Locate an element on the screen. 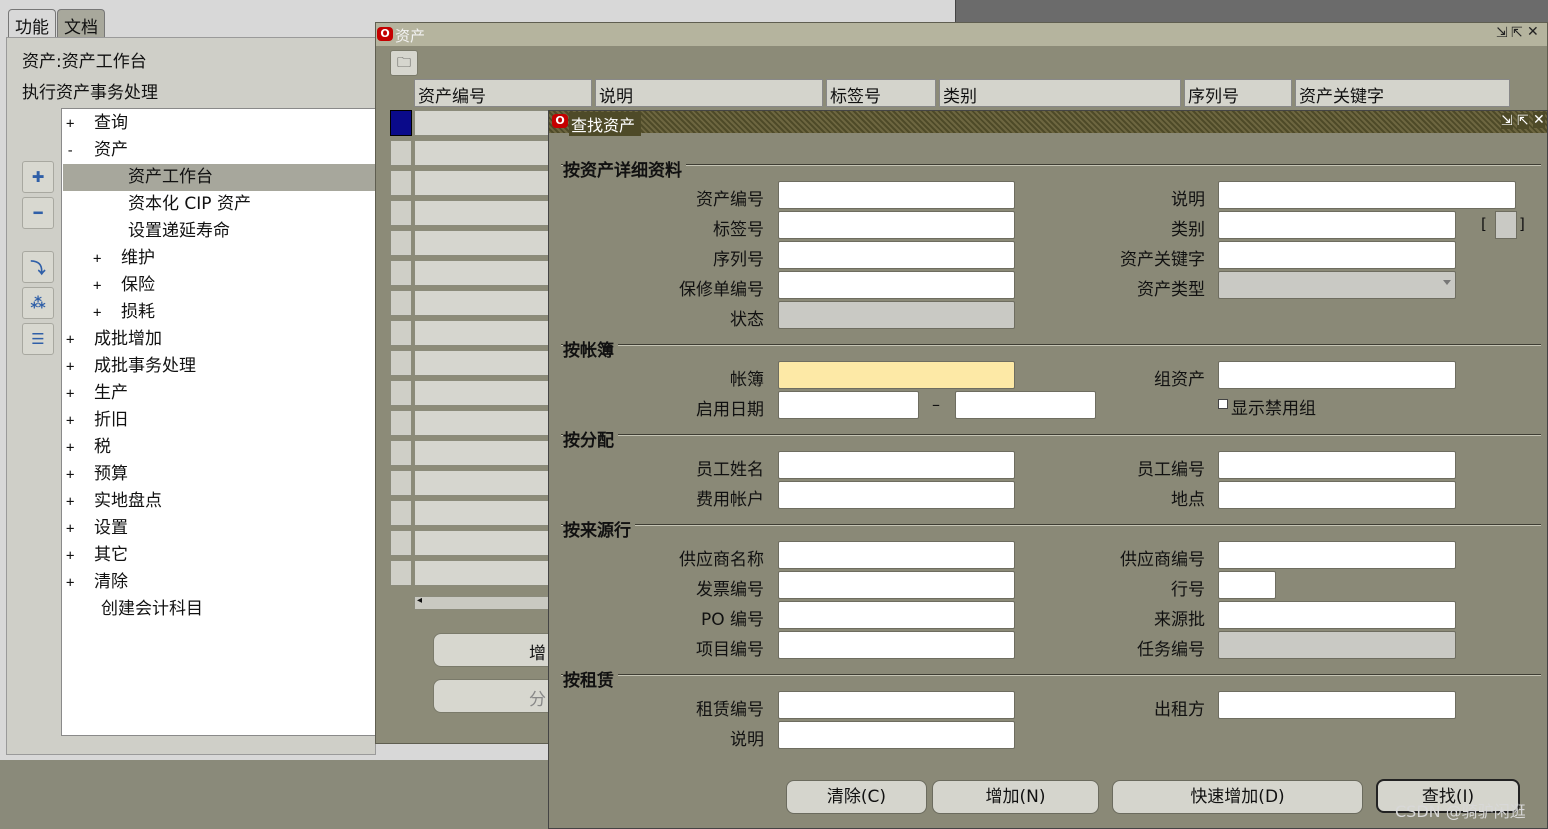  column-header-asset-number: 资产编号 is located at coordinates (503, 93).